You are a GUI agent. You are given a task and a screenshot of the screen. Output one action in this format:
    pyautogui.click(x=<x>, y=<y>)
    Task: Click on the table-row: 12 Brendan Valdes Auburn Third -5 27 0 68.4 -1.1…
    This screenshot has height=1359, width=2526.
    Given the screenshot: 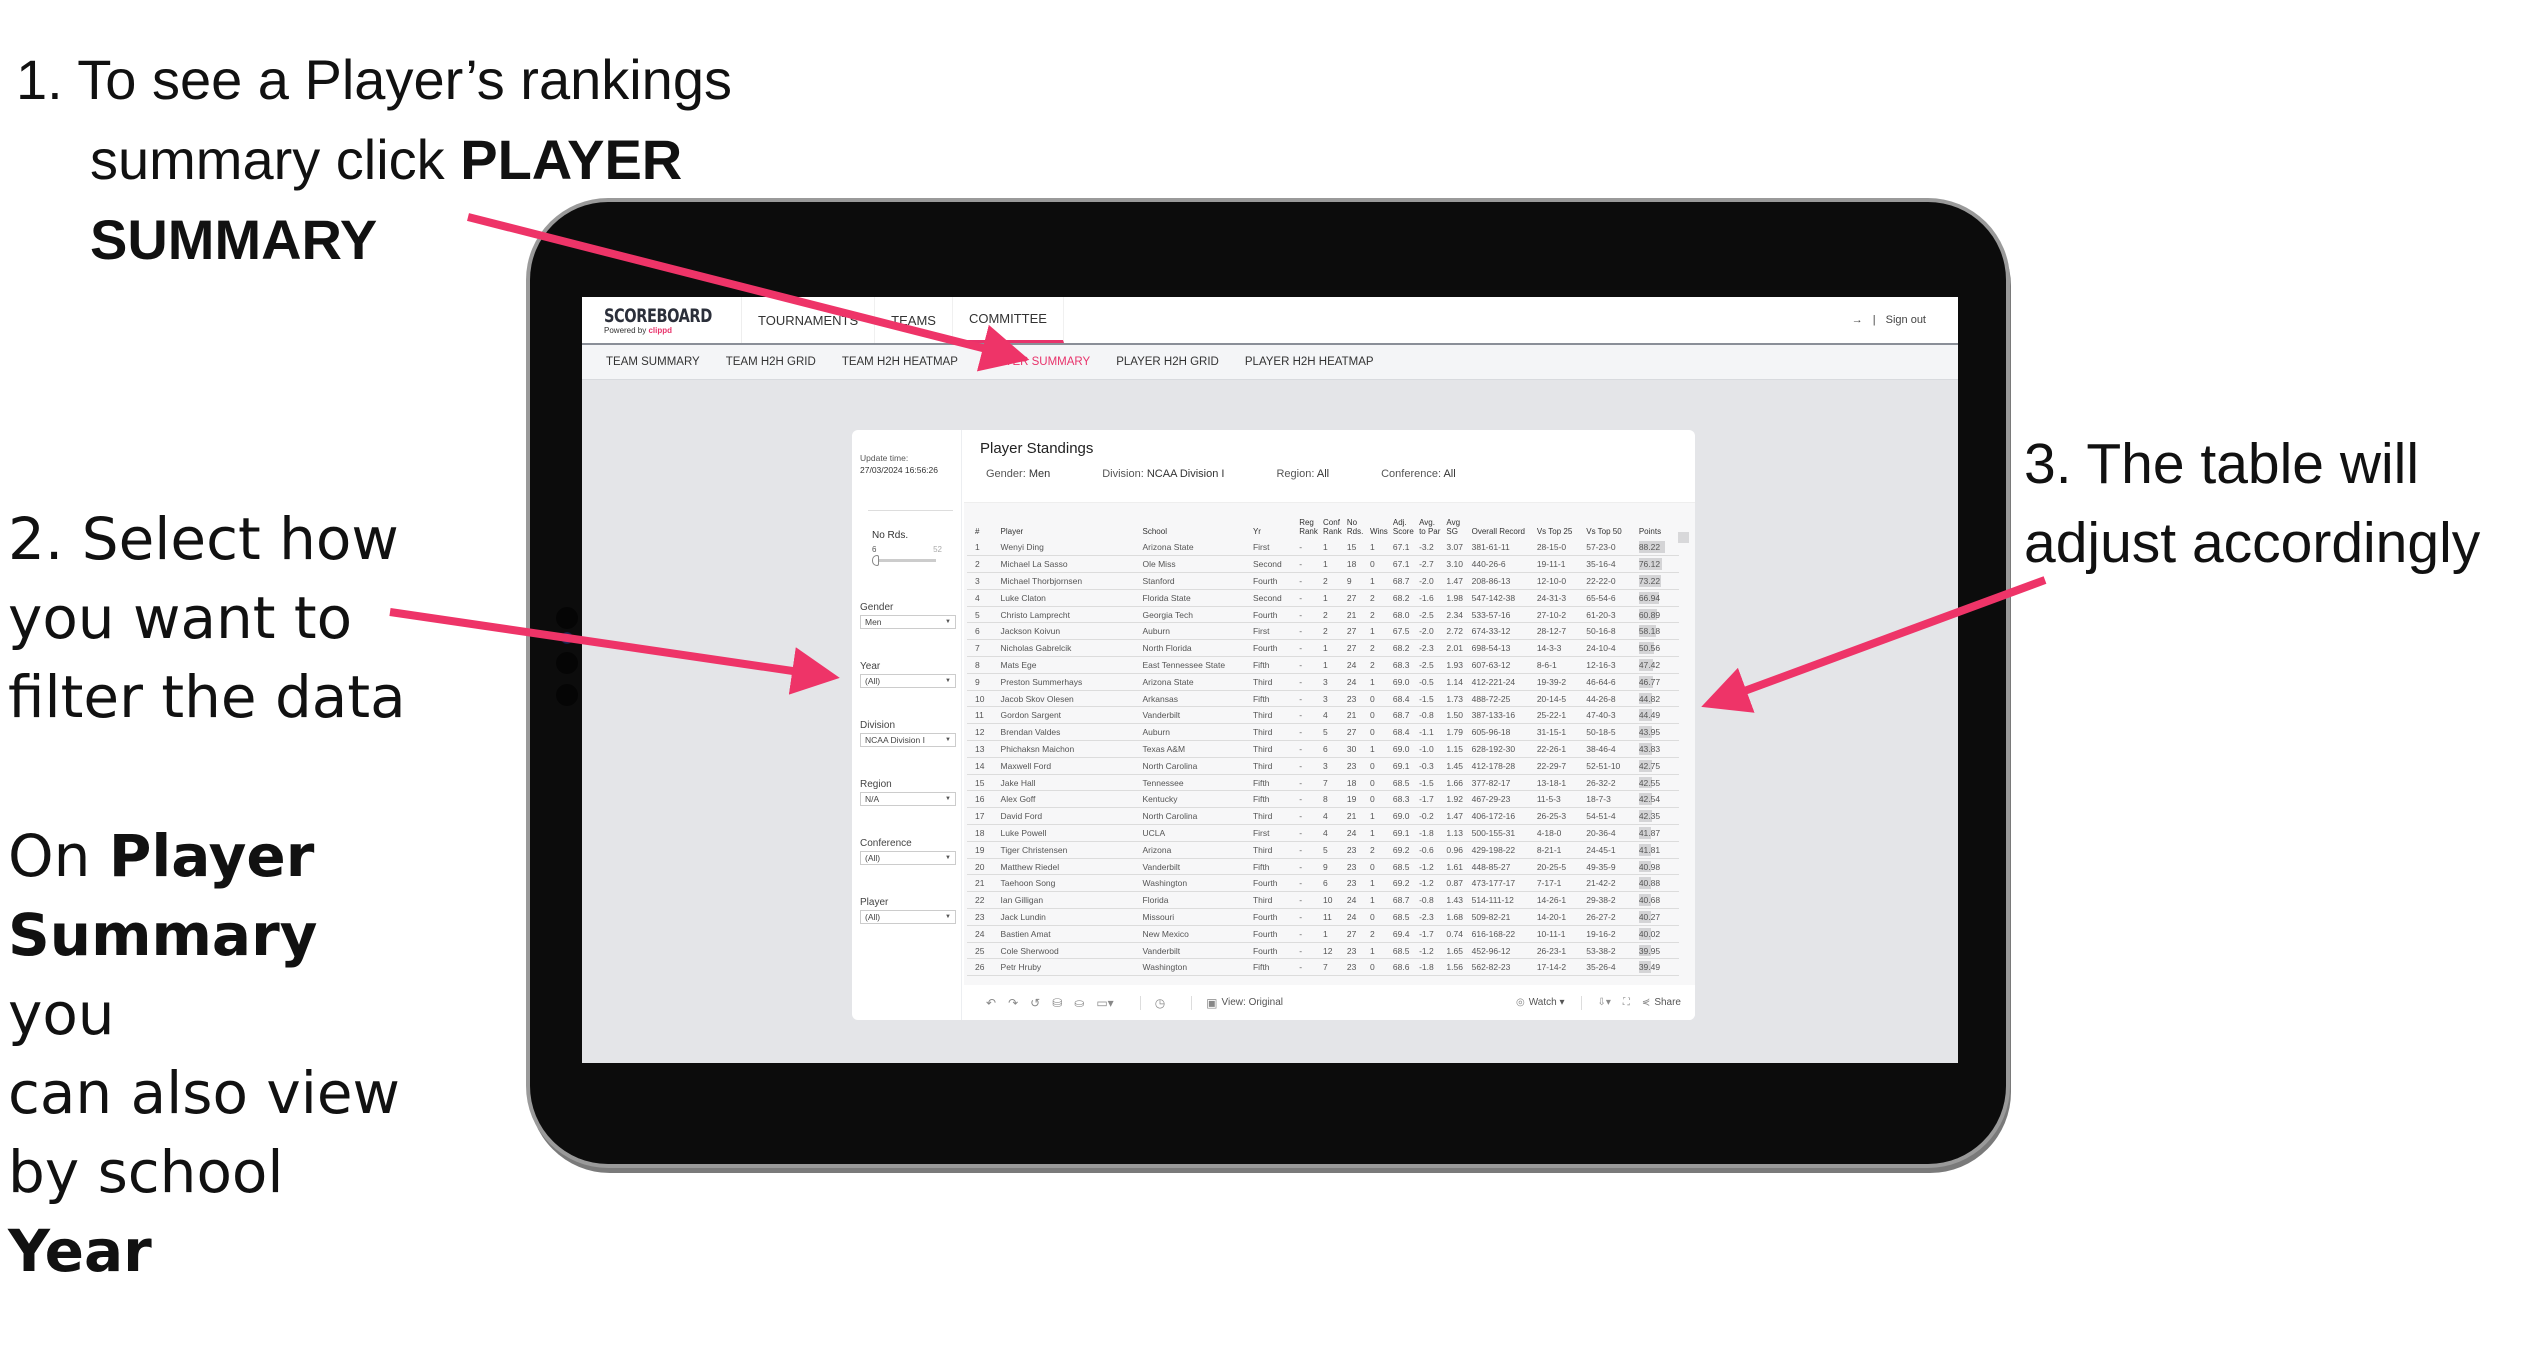 What is the action you would take?
    pyautogui.click(x=1323, y=732)
    